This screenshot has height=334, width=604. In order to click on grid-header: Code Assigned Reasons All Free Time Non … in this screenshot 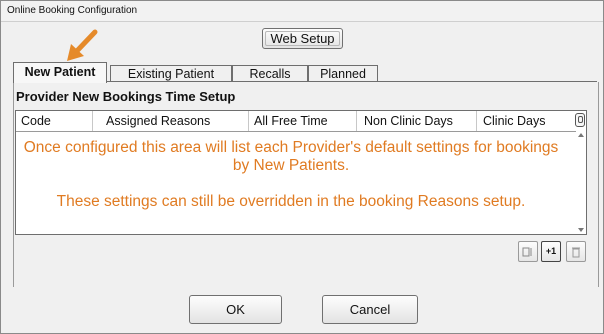, I will do `click(301, 121)`.